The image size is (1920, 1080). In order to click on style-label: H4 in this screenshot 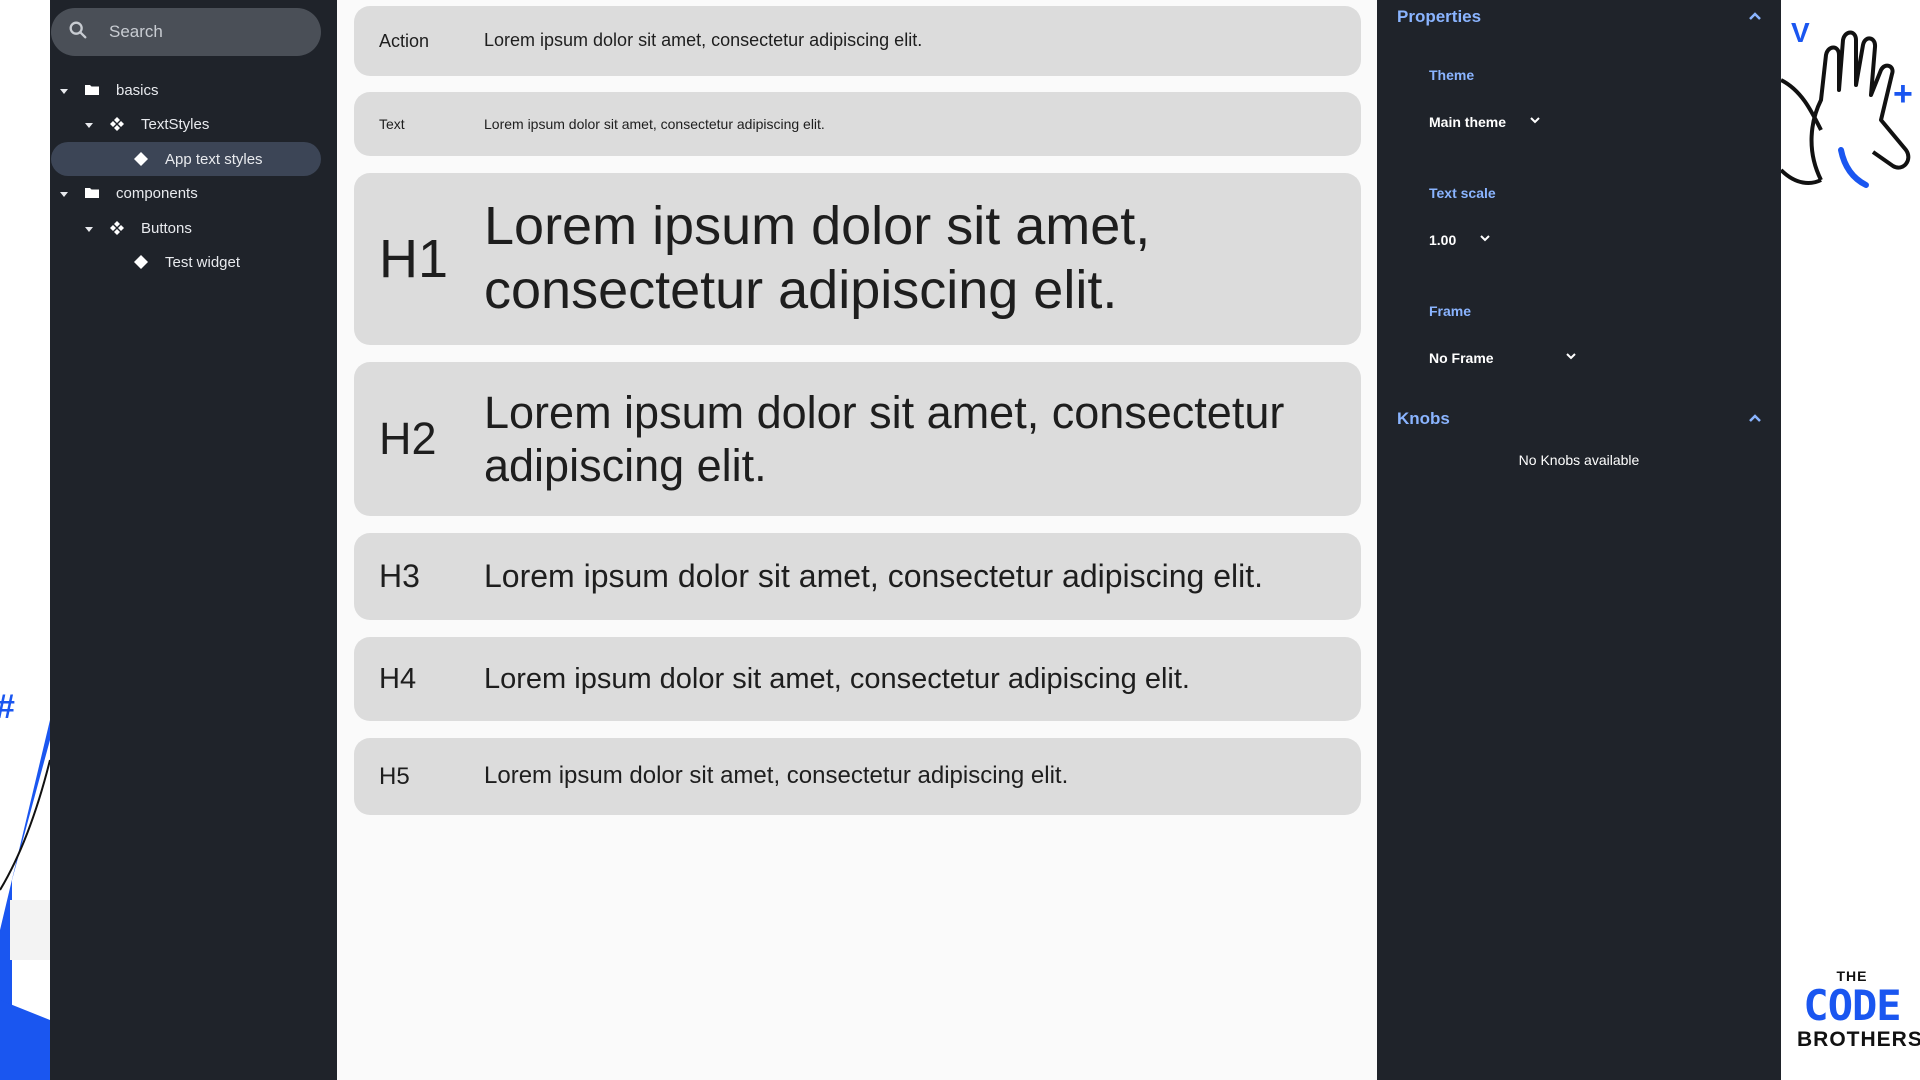, I will do `click(398, 678)`.